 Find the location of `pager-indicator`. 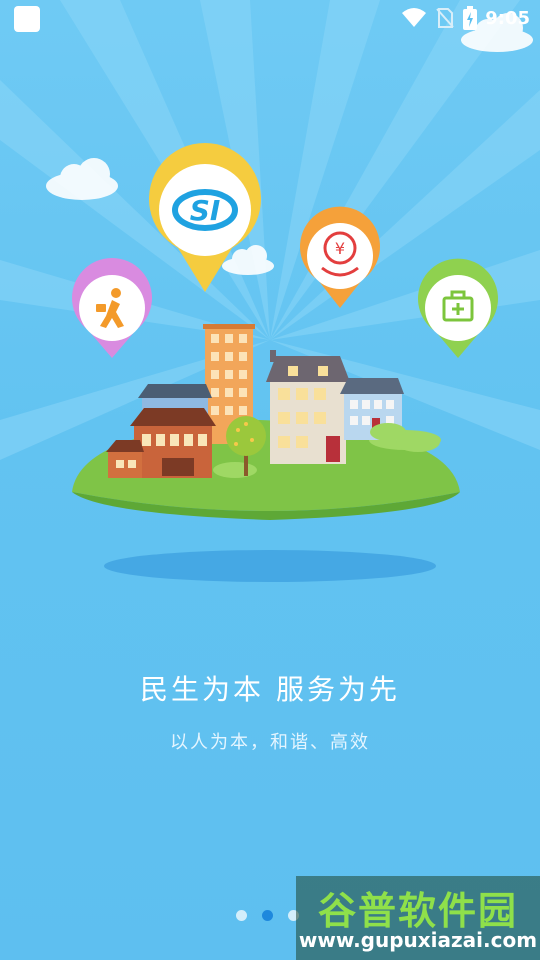

pager-indicator is located at coordinates (267, 915).